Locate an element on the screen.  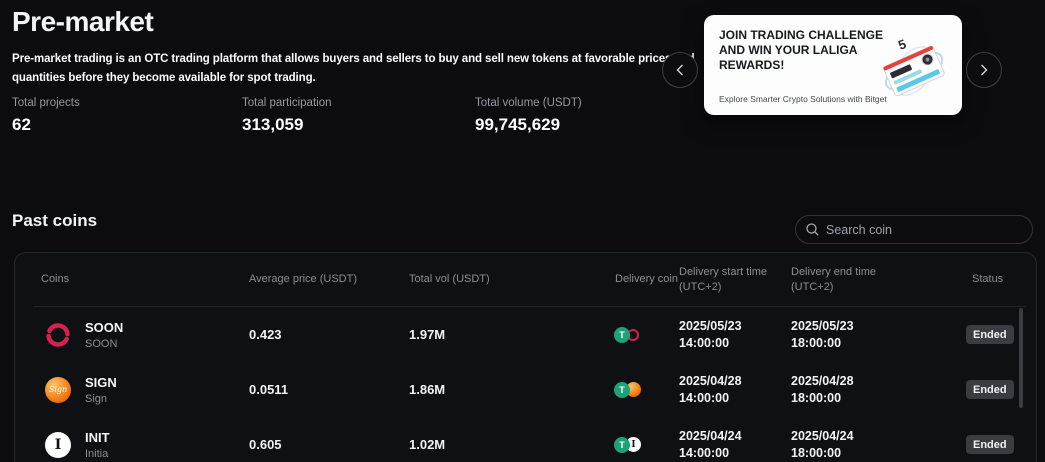
delivery-coin-cell: T I is located at coordinates (627, 439).